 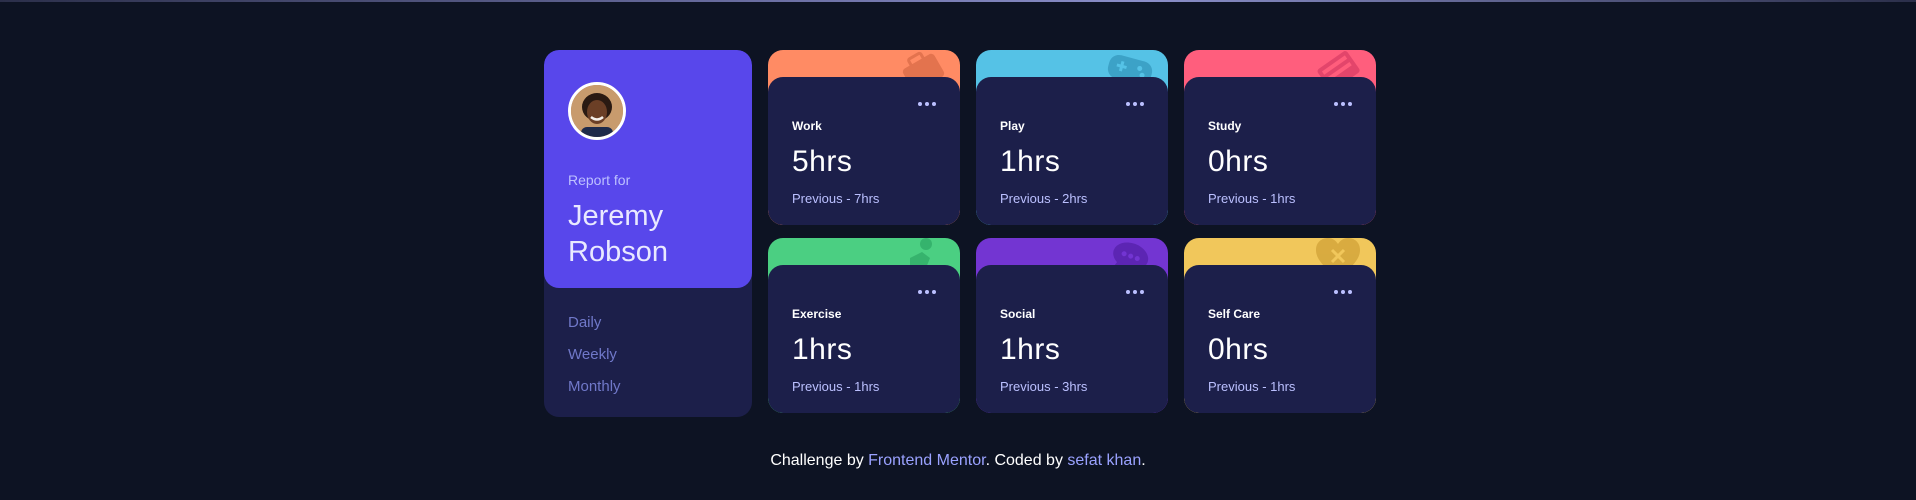 I want to click on card-social: Social 1hrs Previous - 3hrs, so click(x=1072, y=325).